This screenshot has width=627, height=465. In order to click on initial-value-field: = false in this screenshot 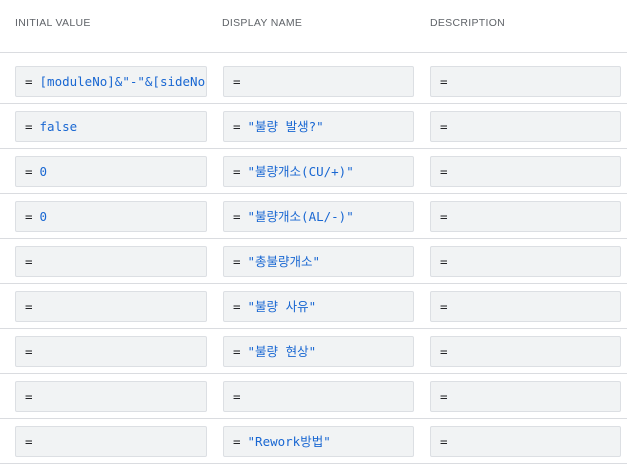, I will do `click(111, 126)`.